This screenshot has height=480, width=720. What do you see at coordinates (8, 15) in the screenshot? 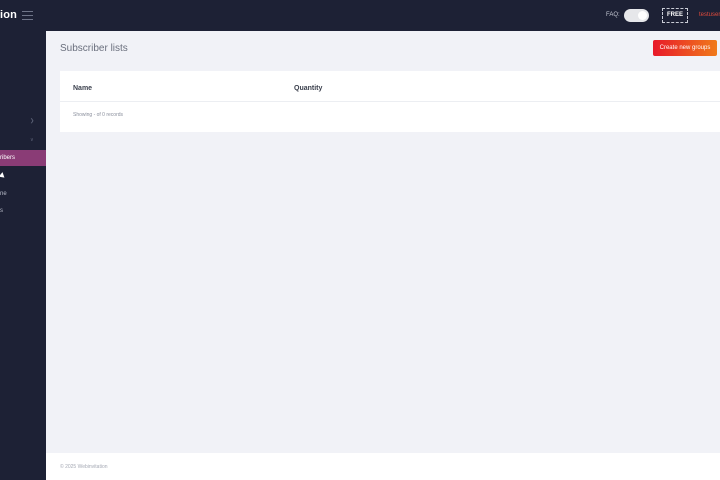
I see `app-brand: ion` at bounding box center [8, 15].